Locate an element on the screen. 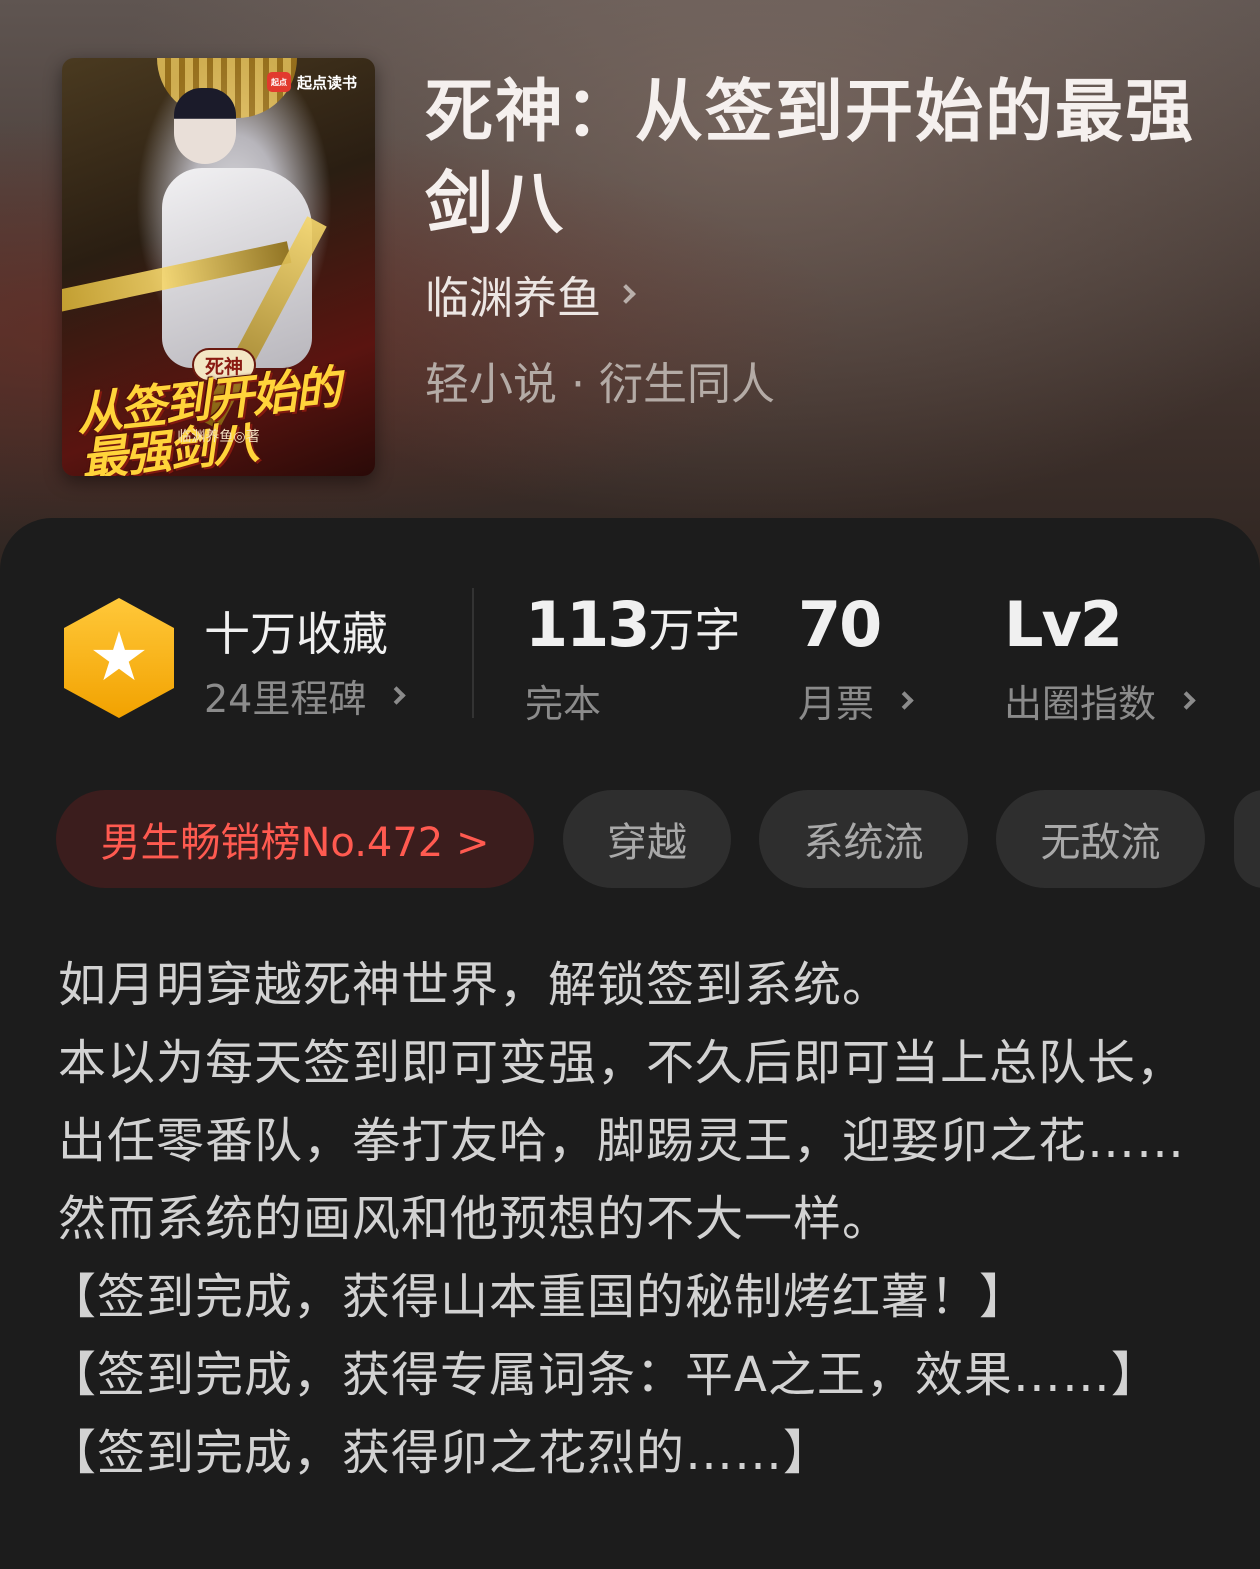 The image size is (1260, 1569). monthly-ticket-link: 月票 is located at coordinates (856, 700).